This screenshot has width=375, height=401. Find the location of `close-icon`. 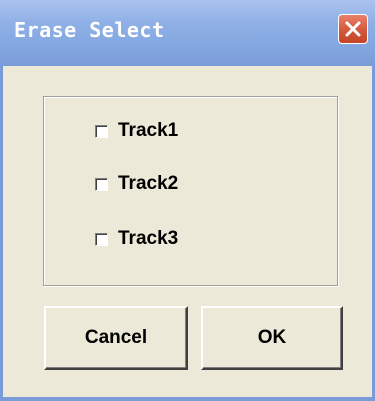

close-icon is located at coordinates (353, 29).